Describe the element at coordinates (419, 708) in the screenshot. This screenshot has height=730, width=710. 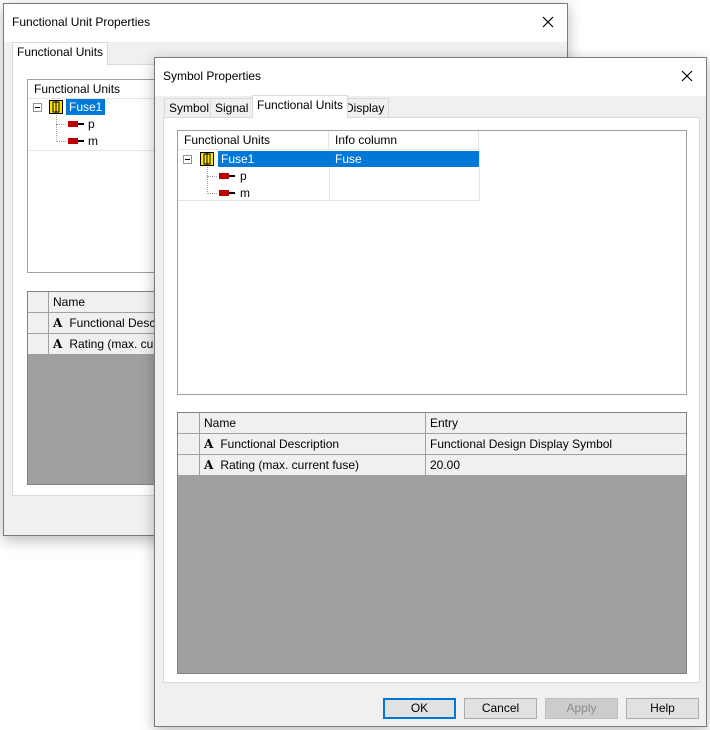
I see `ok-button: OK` at that location.